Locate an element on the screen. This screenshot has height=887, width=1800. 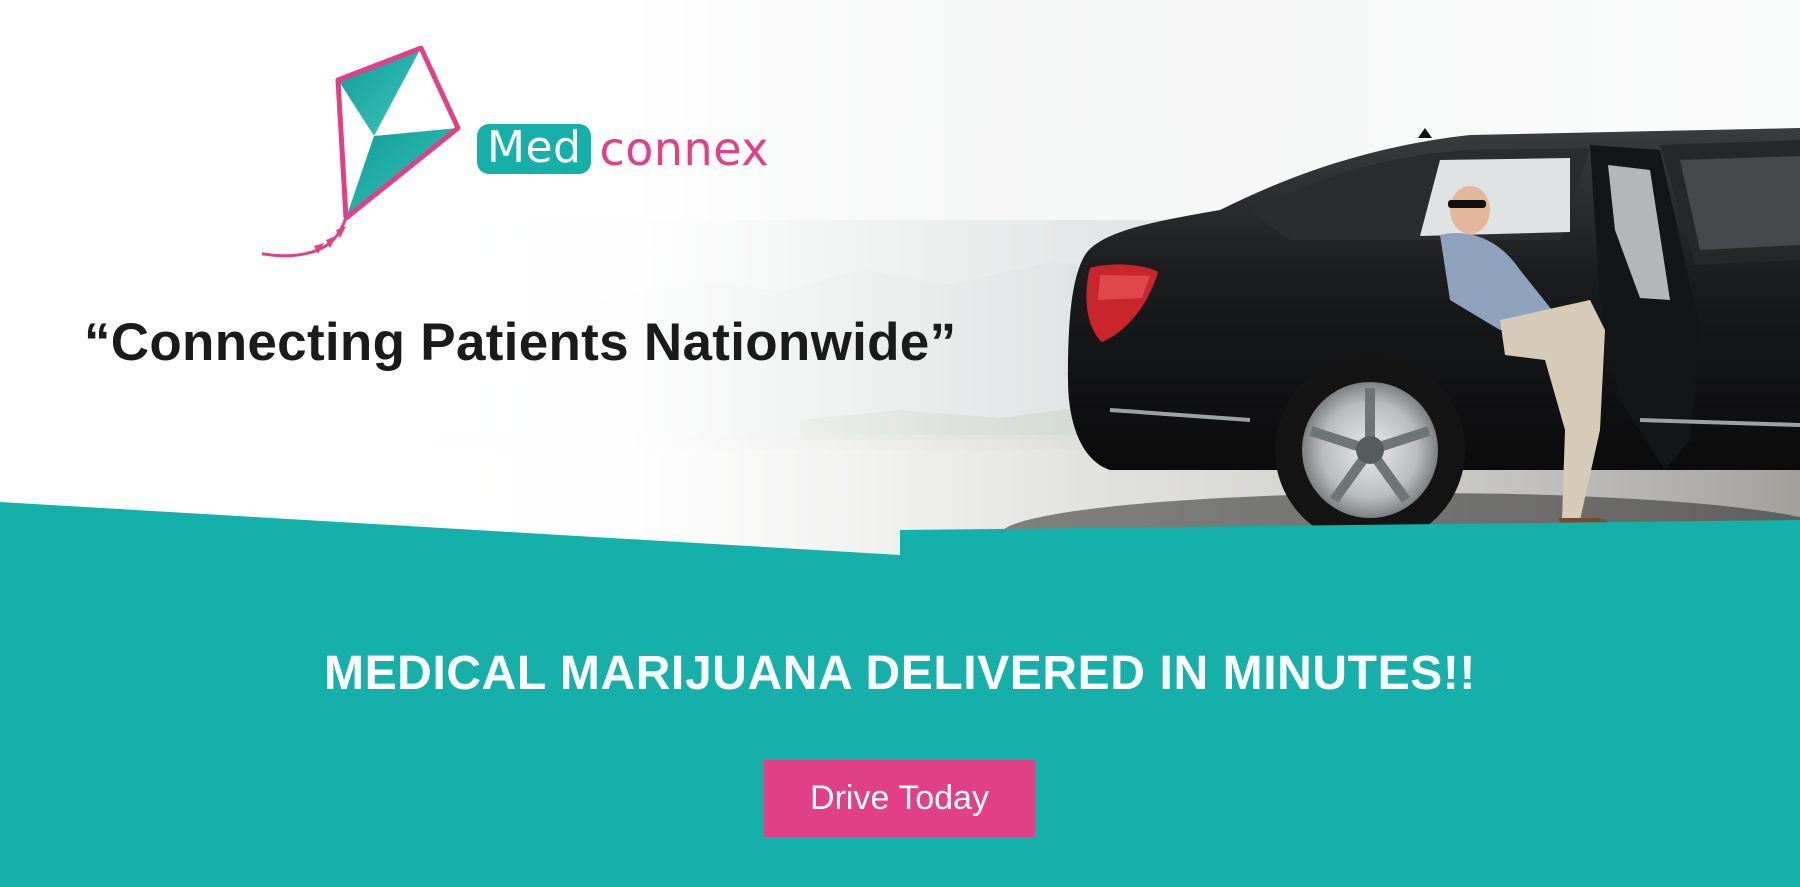
band-headline: MEDICAL MARIJUANA DELIVERED IN MINUTES!! is located at coordinates (900, 673).